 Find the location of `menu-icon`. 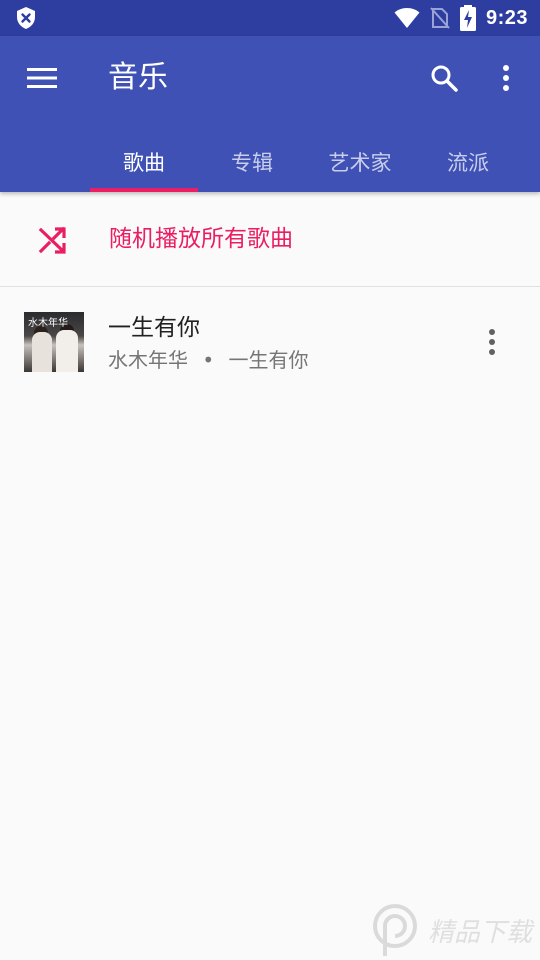

menu-icon is located at coordinates (42, 78).